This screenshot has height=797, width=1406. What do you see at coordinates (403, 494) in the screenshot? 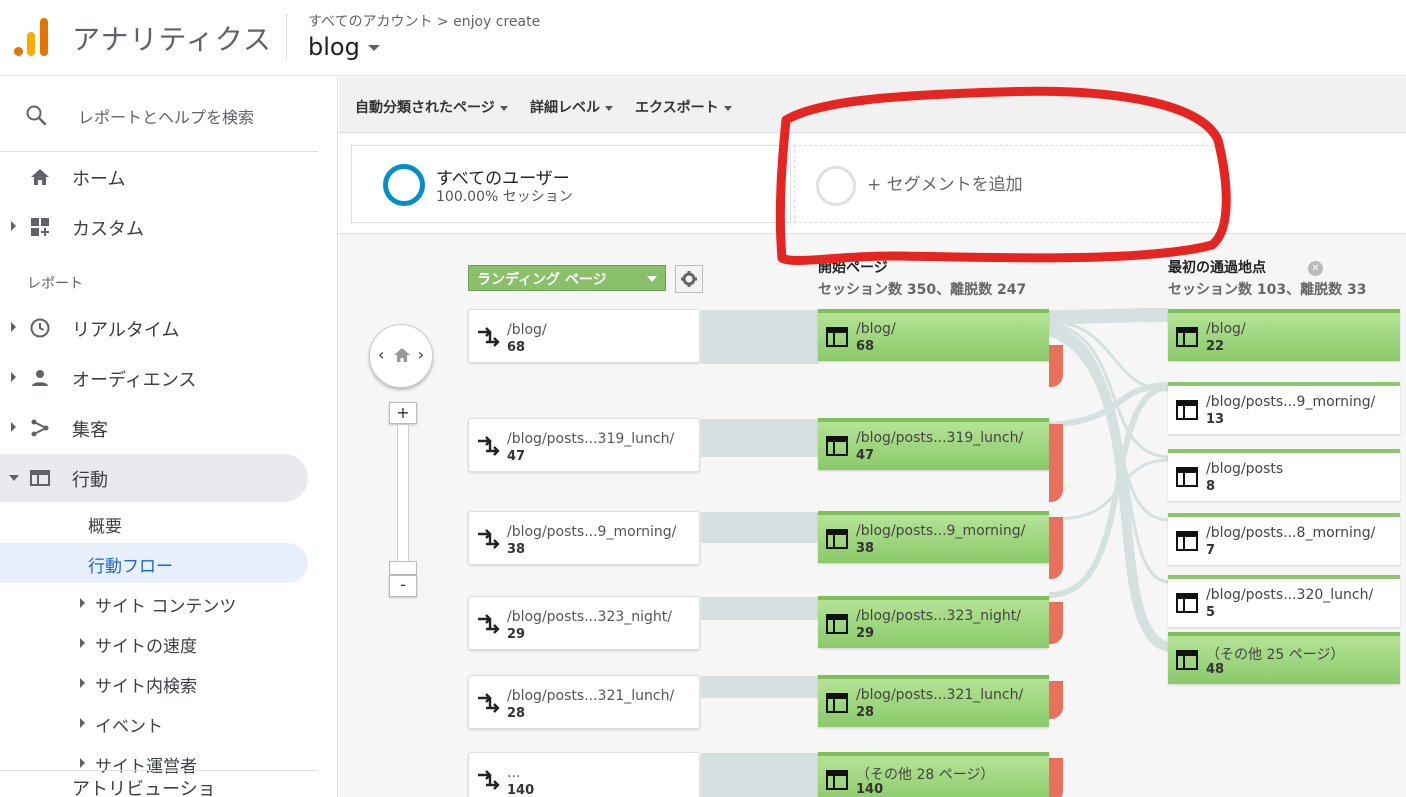
I see `zoom-slider` at bounding box center [403, 494].